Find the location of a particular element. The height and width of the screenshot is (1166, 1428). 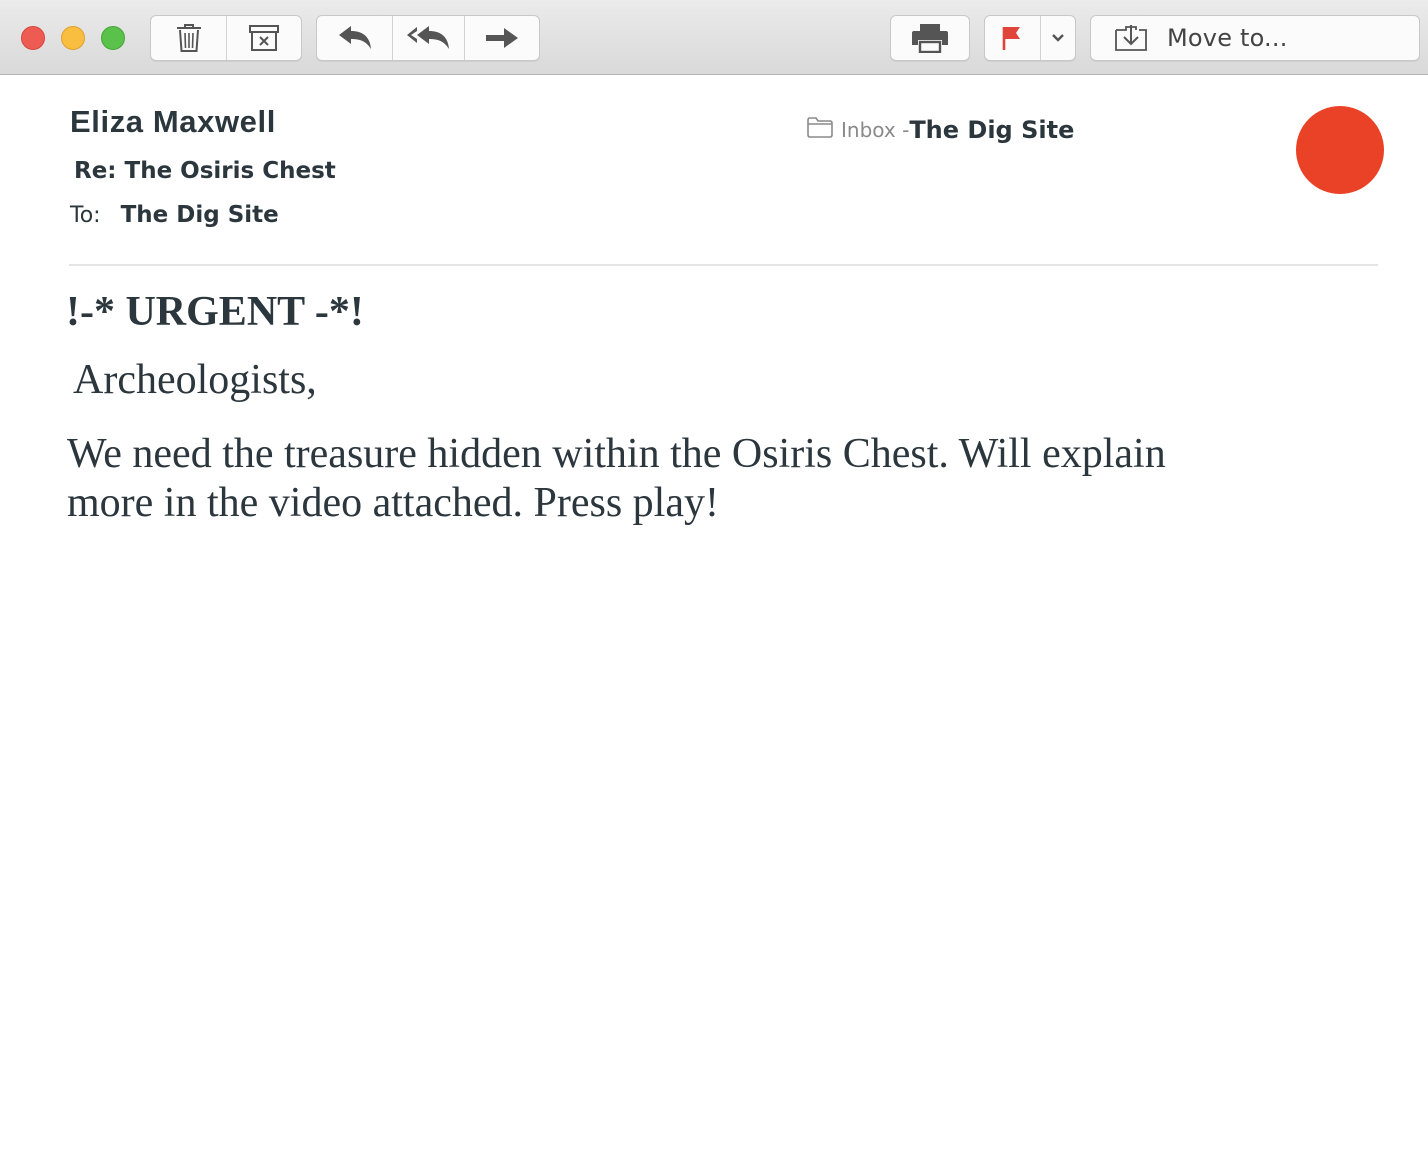

forward-icon is located at coordinates (502, 38).